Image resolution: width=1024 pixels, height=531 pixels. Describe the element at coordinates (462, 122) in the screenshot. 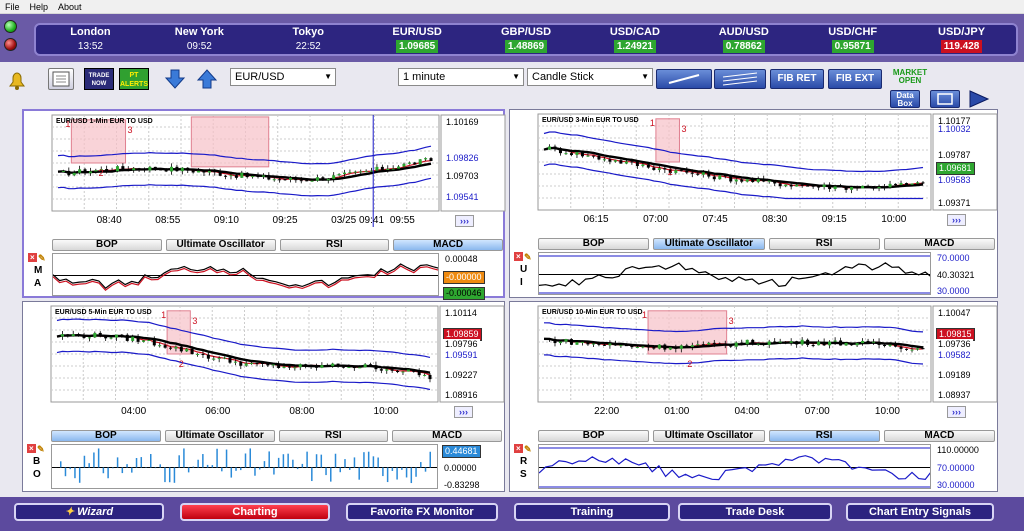

I see `axis-top-value: 1.10169` at that location.